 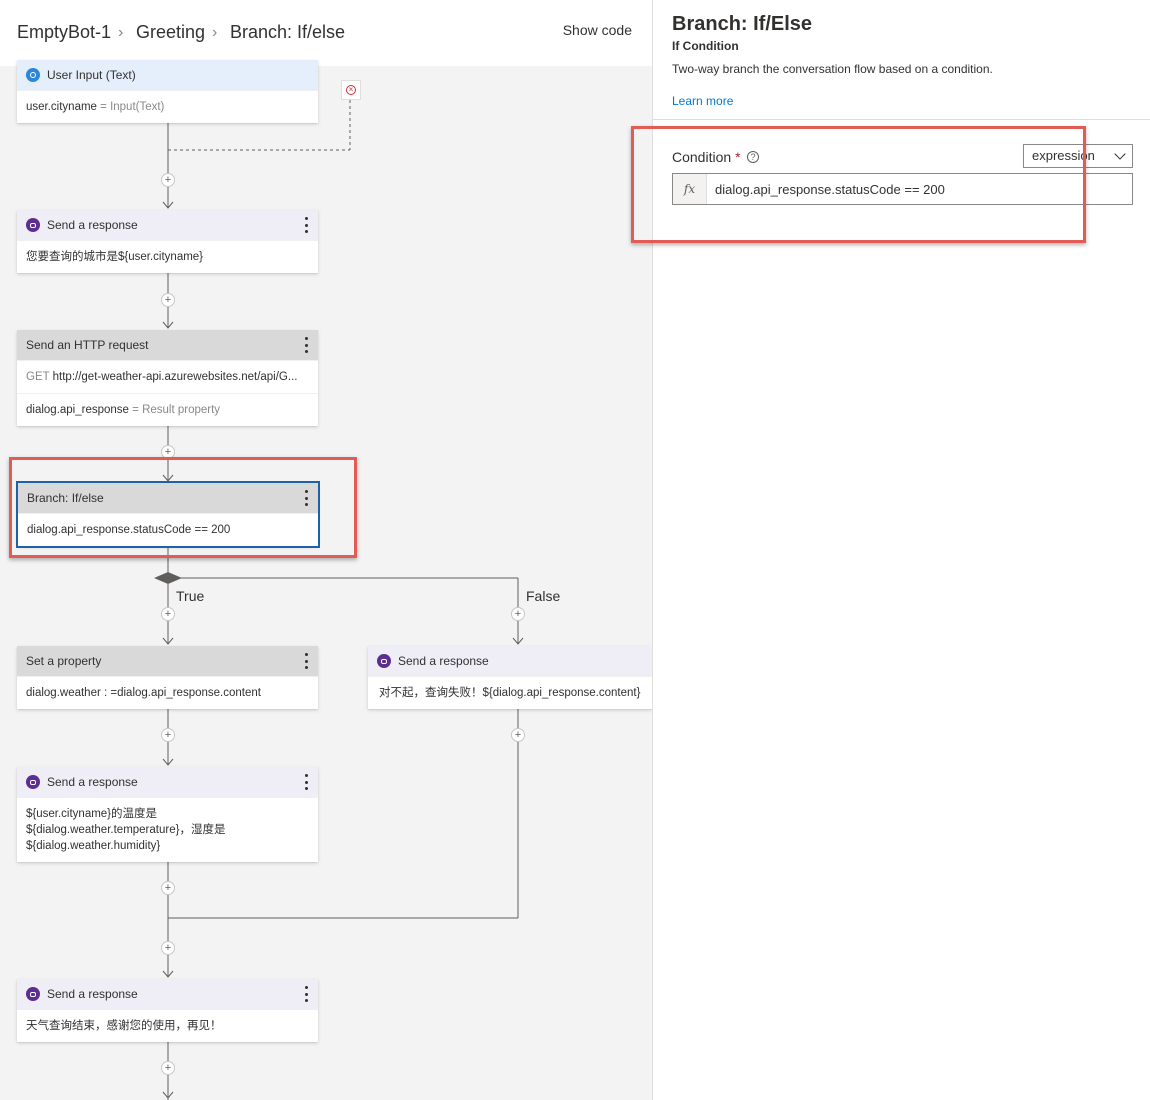 I want to click on node-body: user.cityname = Input(Text), so click(x=167, y=106).